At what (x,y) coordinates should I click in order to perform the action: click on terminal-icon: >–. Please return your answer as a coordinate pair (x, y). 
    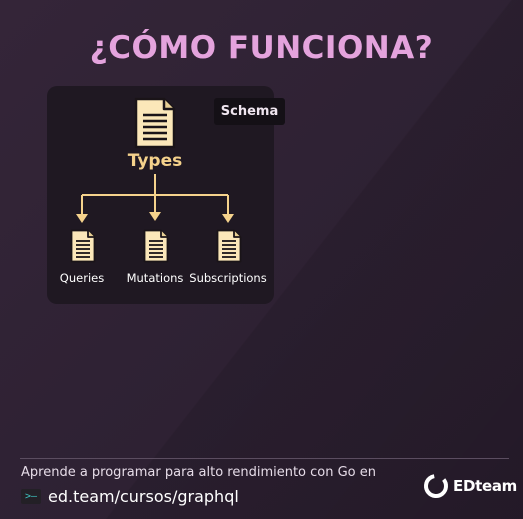
    Looking at the image, I should click on (31, 496).